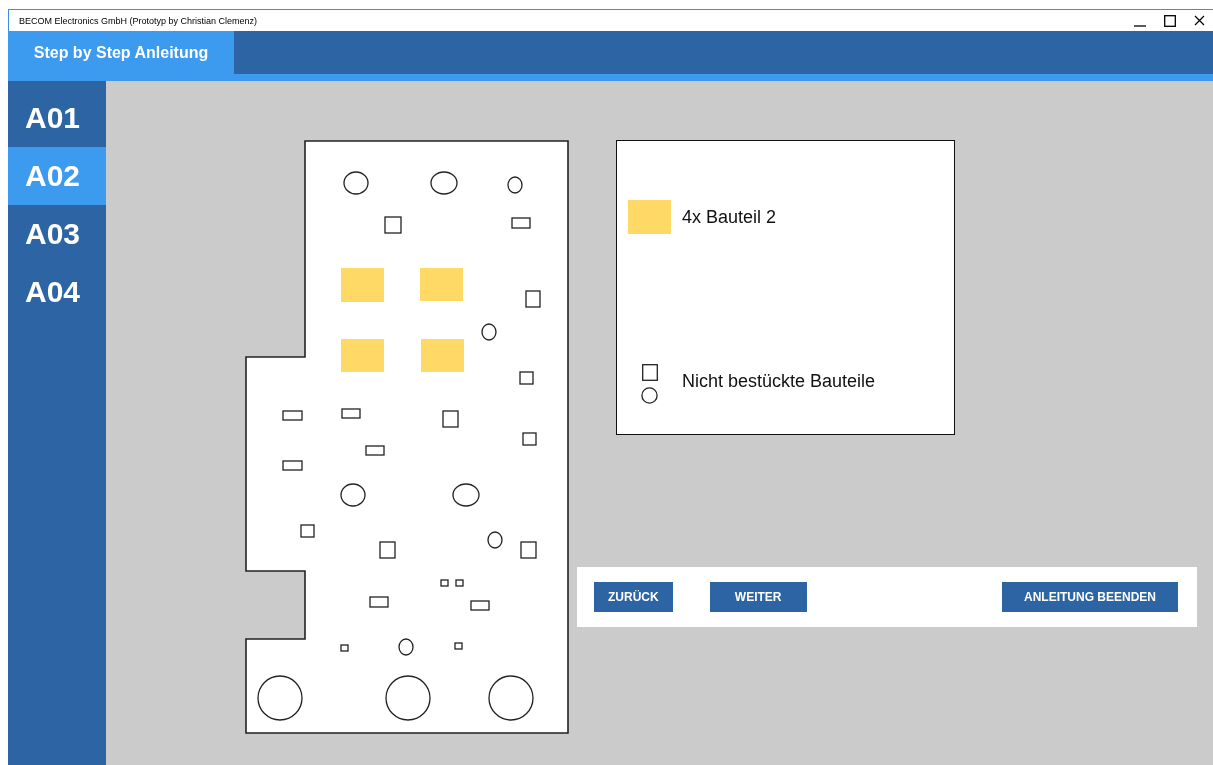 The image size is (1213, 765). I want to click on window-title: BECOM Electronics GmbH (Prototyp by Christian Clemenz), so click(138, 20).